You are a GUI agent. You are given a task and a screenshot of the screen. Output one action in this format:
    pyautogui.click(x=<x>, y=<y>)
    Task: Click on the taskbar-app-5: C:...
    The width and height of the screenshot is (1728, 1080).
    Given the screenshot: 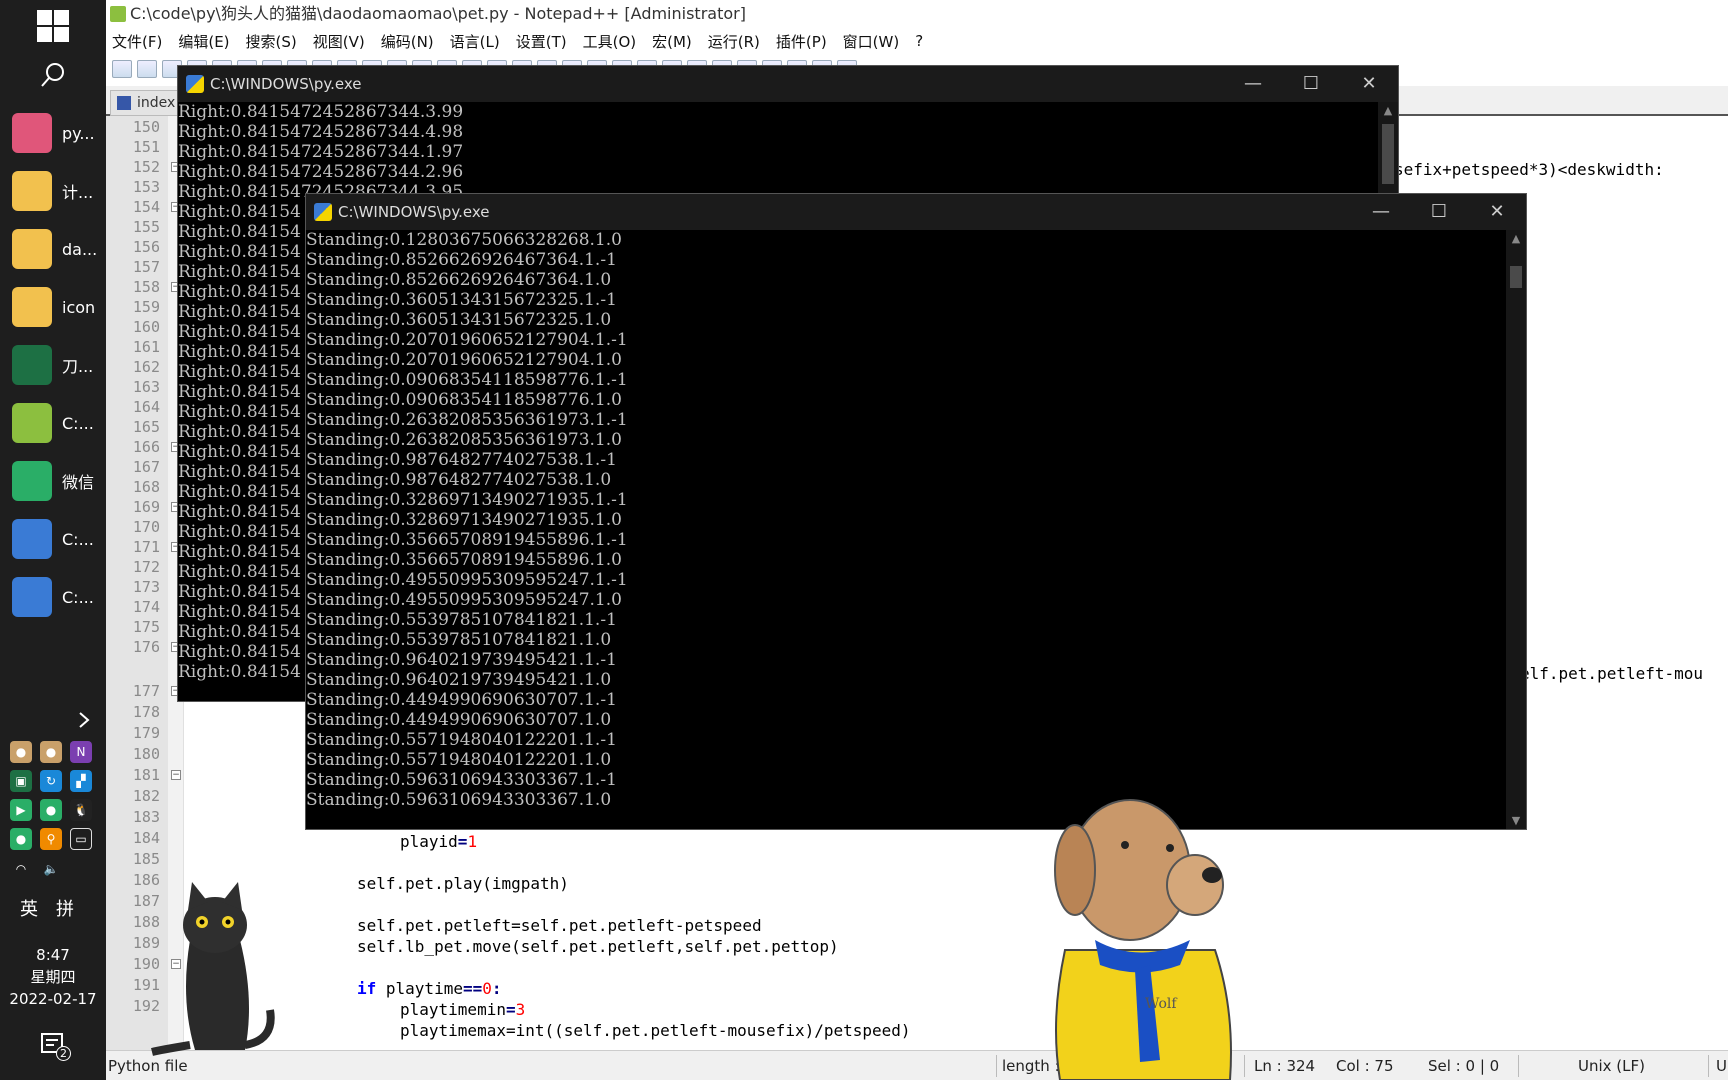 What is the action you would take?
    pyautogui.click(x=53, y=423)
    